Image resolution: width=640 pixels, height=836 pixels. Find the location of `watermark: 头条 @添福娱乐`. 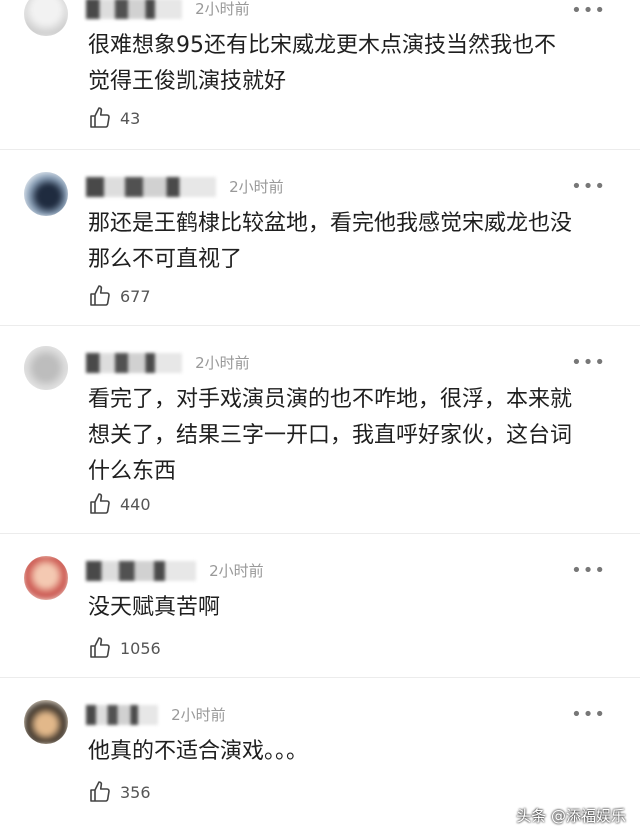

watermark: 头条 @添福娱乐 is located at coordinates (571, 816).